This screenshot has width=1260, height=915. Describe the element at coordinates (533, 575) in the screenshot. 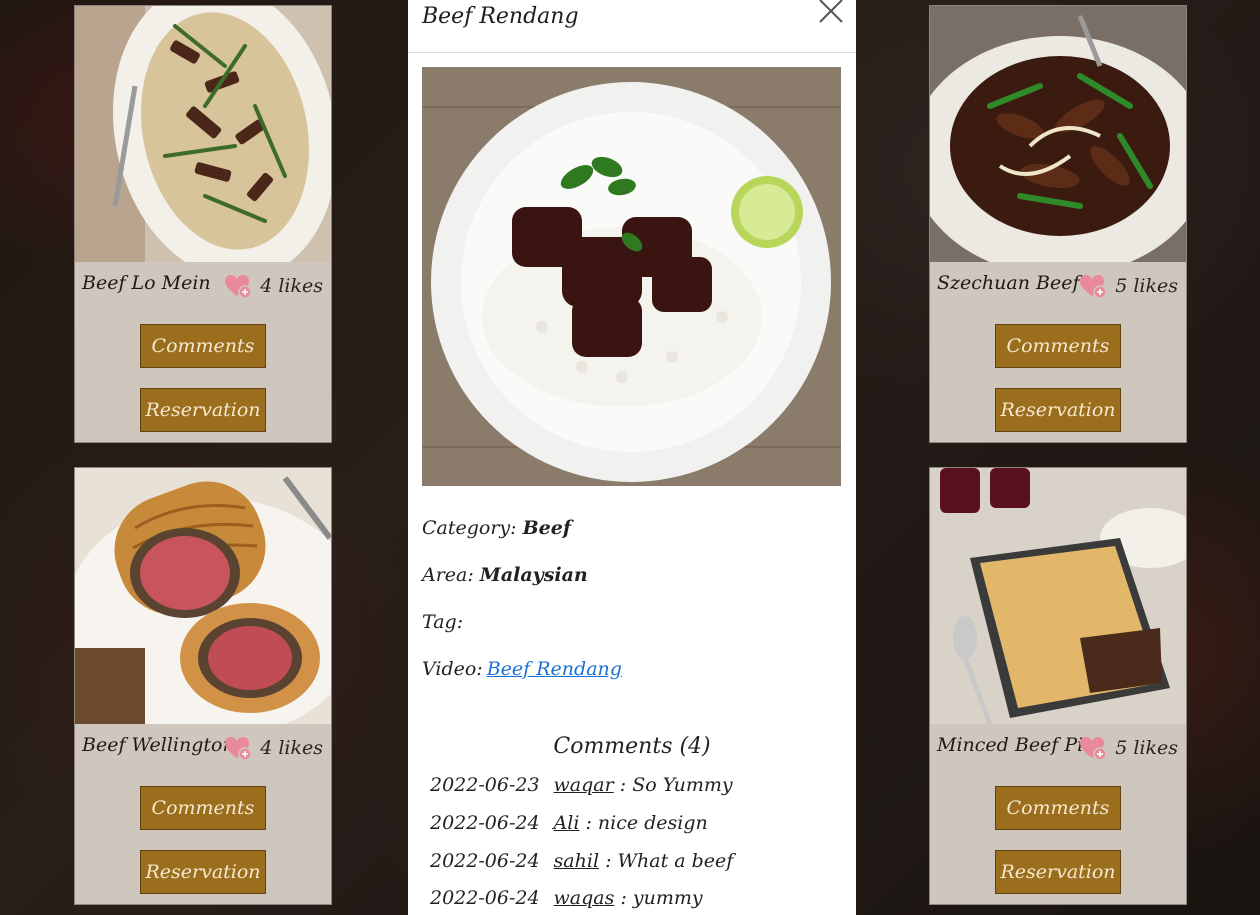

I see `area-value: Malaysian` at that location.